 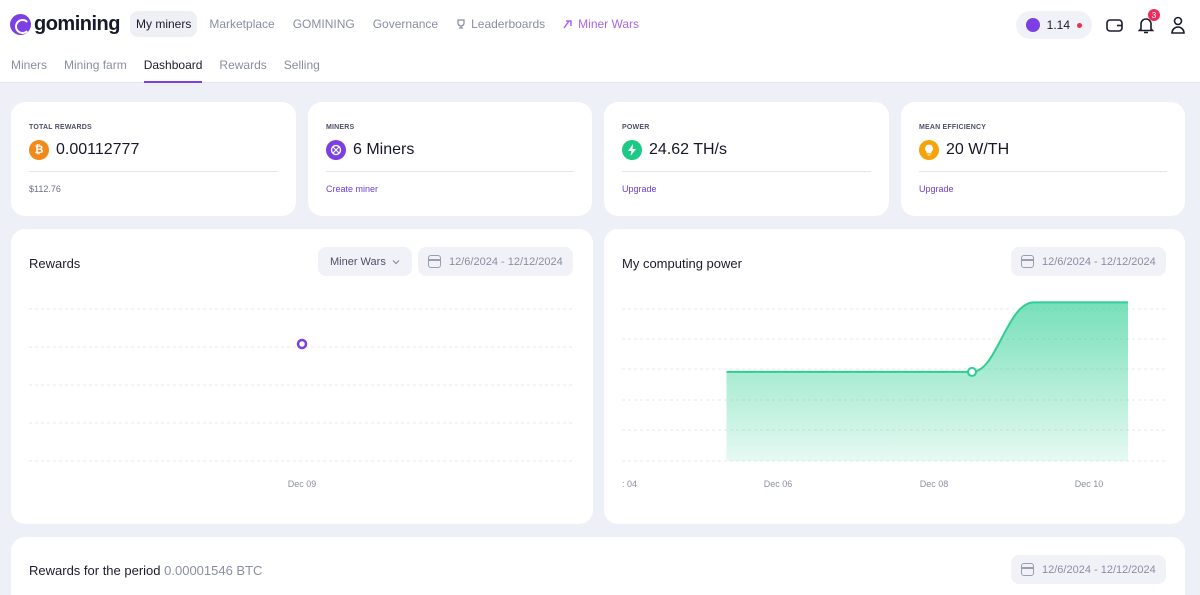 What do you see at coordinates (302, 484) in the screenshot?
I see `x-tick-label: Dec 09` at bounding box center [302, 484].